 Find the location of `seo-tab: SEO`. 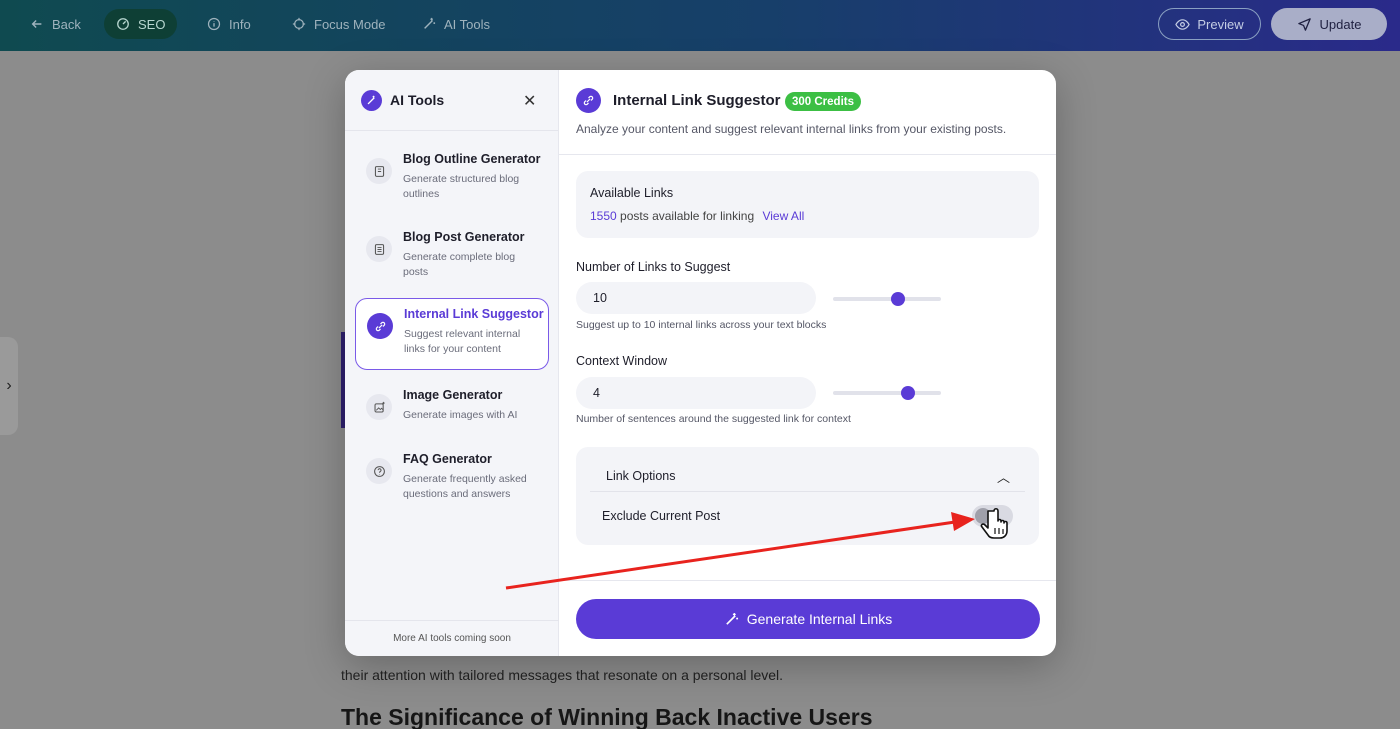

seo-tab: SEO is located at coordinates (141, 24).